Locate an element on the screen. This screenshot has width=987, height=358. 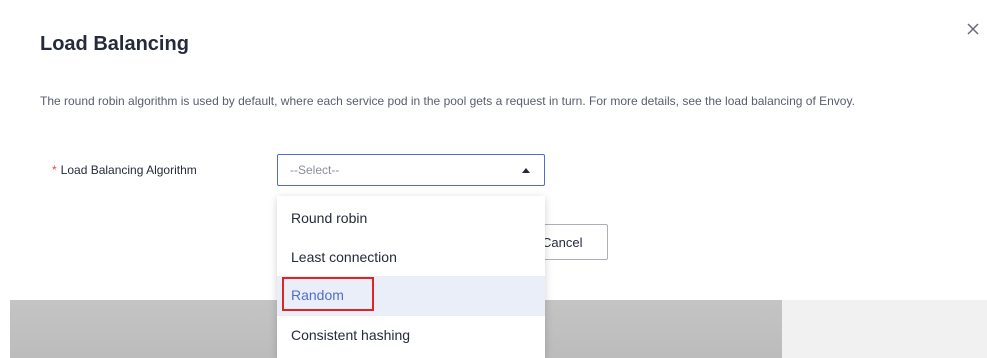
option-label: Round robin is located at coordinates (329, 218).